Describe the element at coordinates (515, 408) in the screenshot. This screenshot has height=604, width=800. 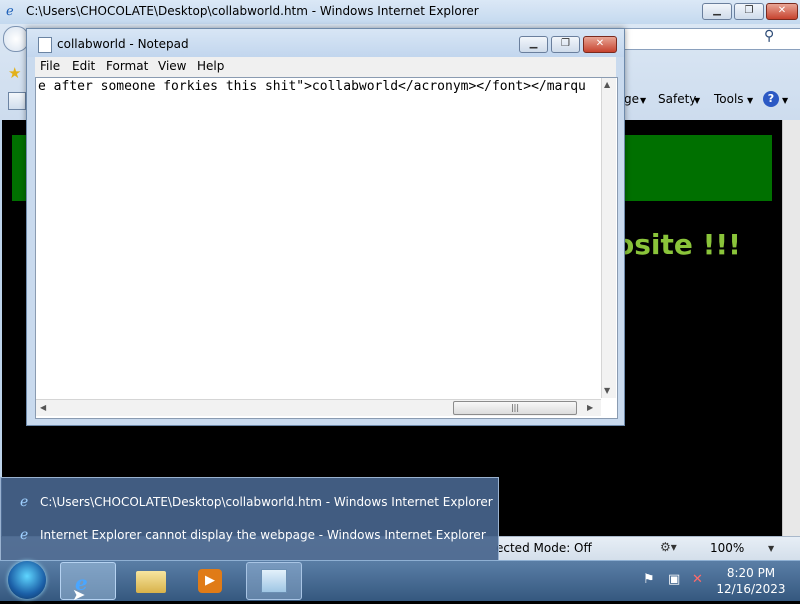
I see `horizontal-scroll-thumb: |||` at that location.